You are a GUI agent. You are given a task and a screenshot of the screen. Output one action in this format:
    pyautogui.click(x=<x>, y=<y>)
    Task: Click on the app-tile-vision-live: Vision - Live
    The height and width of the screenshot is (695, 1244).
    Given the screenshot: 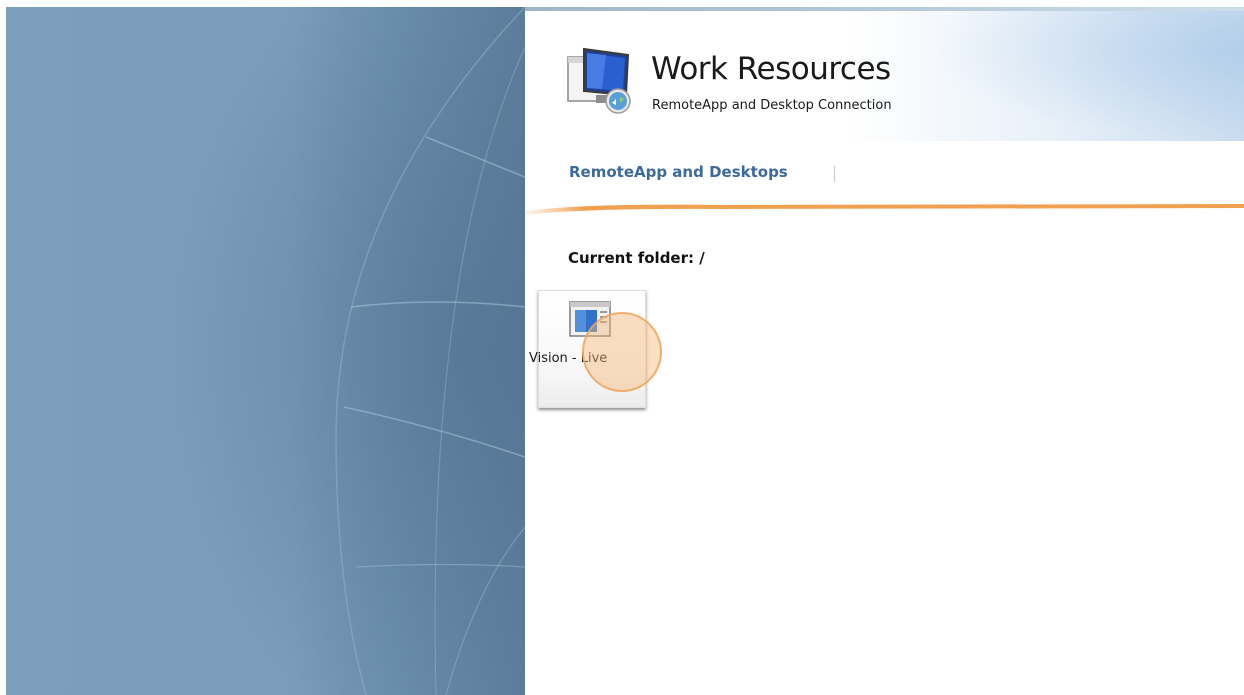 What is the action you would take?
    pyautogui.click(x=587, y=349)
    